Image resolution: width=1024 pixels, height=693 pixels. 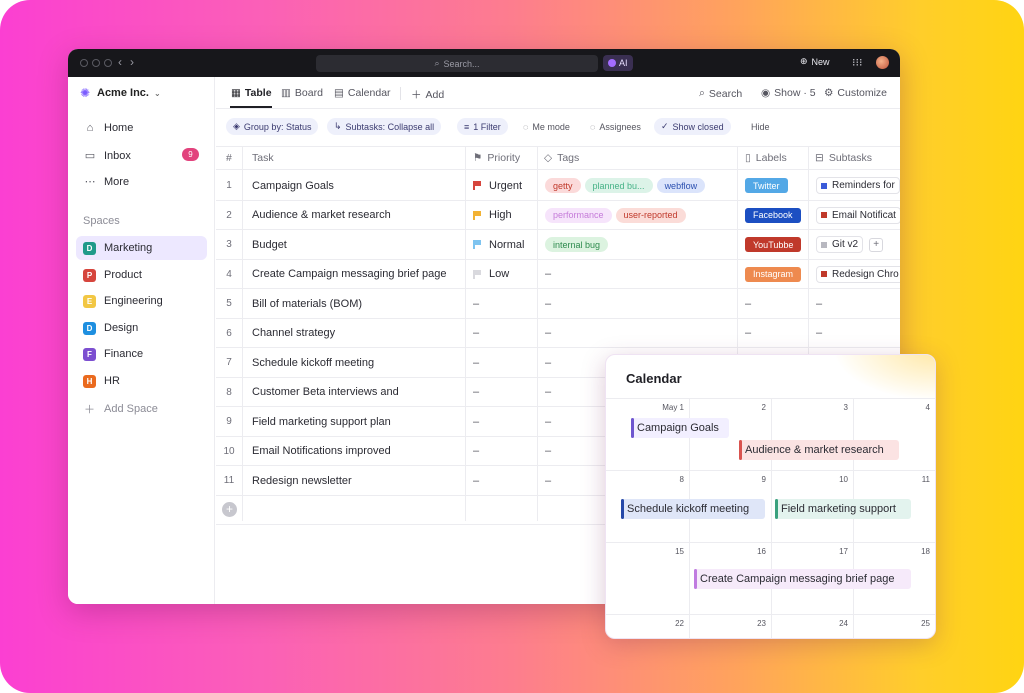 What do you see at coordinates (618, 63) in the screenshot?
I see `ai-button: AI` at bounding box center [618, 63].